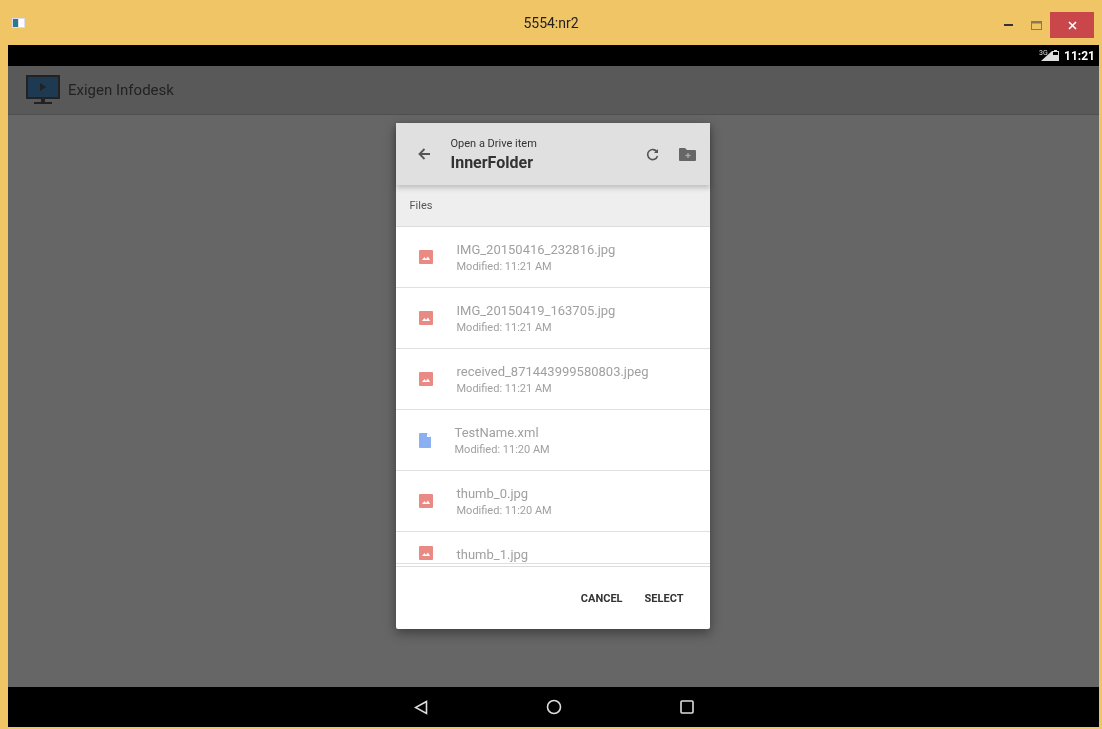  I want to click on section-header: Files, so click(421, 205).